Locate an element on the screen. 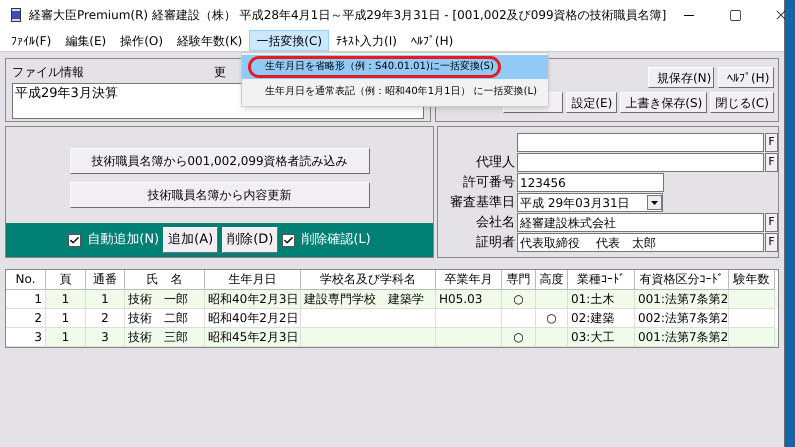 The height and width of the screenshot is (447, 795). table-cell: 昭和40年2月2日 is located at coordinates (253, 318).